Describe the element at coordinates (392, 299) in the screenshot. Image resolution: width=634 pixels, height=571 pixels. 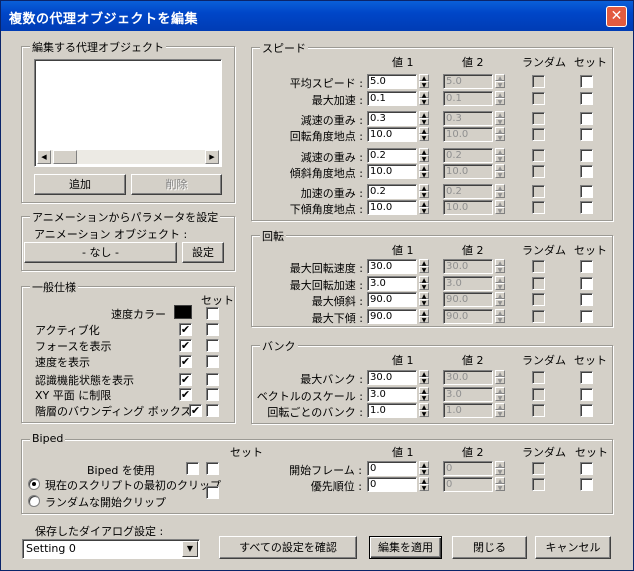
I see `rotation-value1-spinner-field: 90.0` at that location.